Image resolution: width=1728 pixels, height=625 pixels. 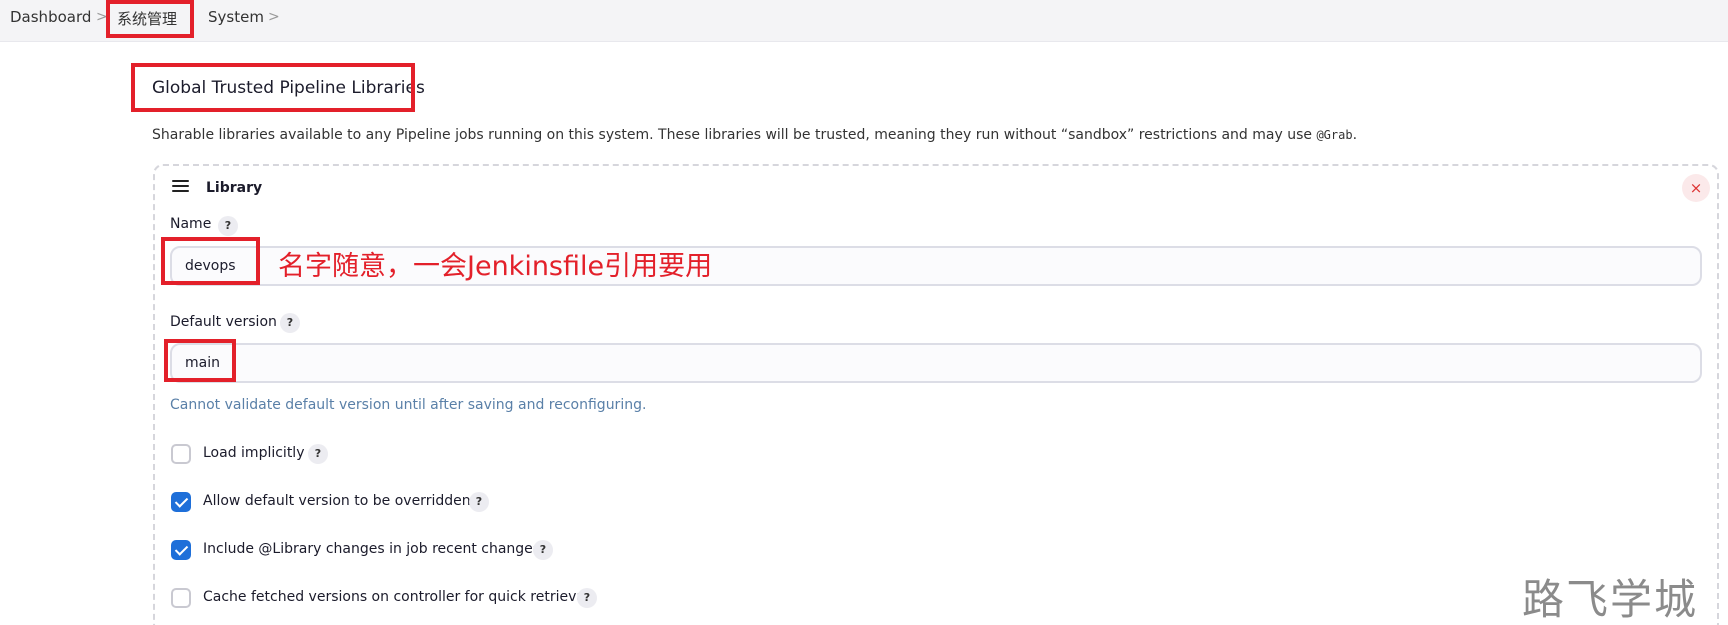 What do you see at coordinates (181, 550) in the screenshot?
I see `include-library-changes-checkbox` at bounding box center [181, 550].